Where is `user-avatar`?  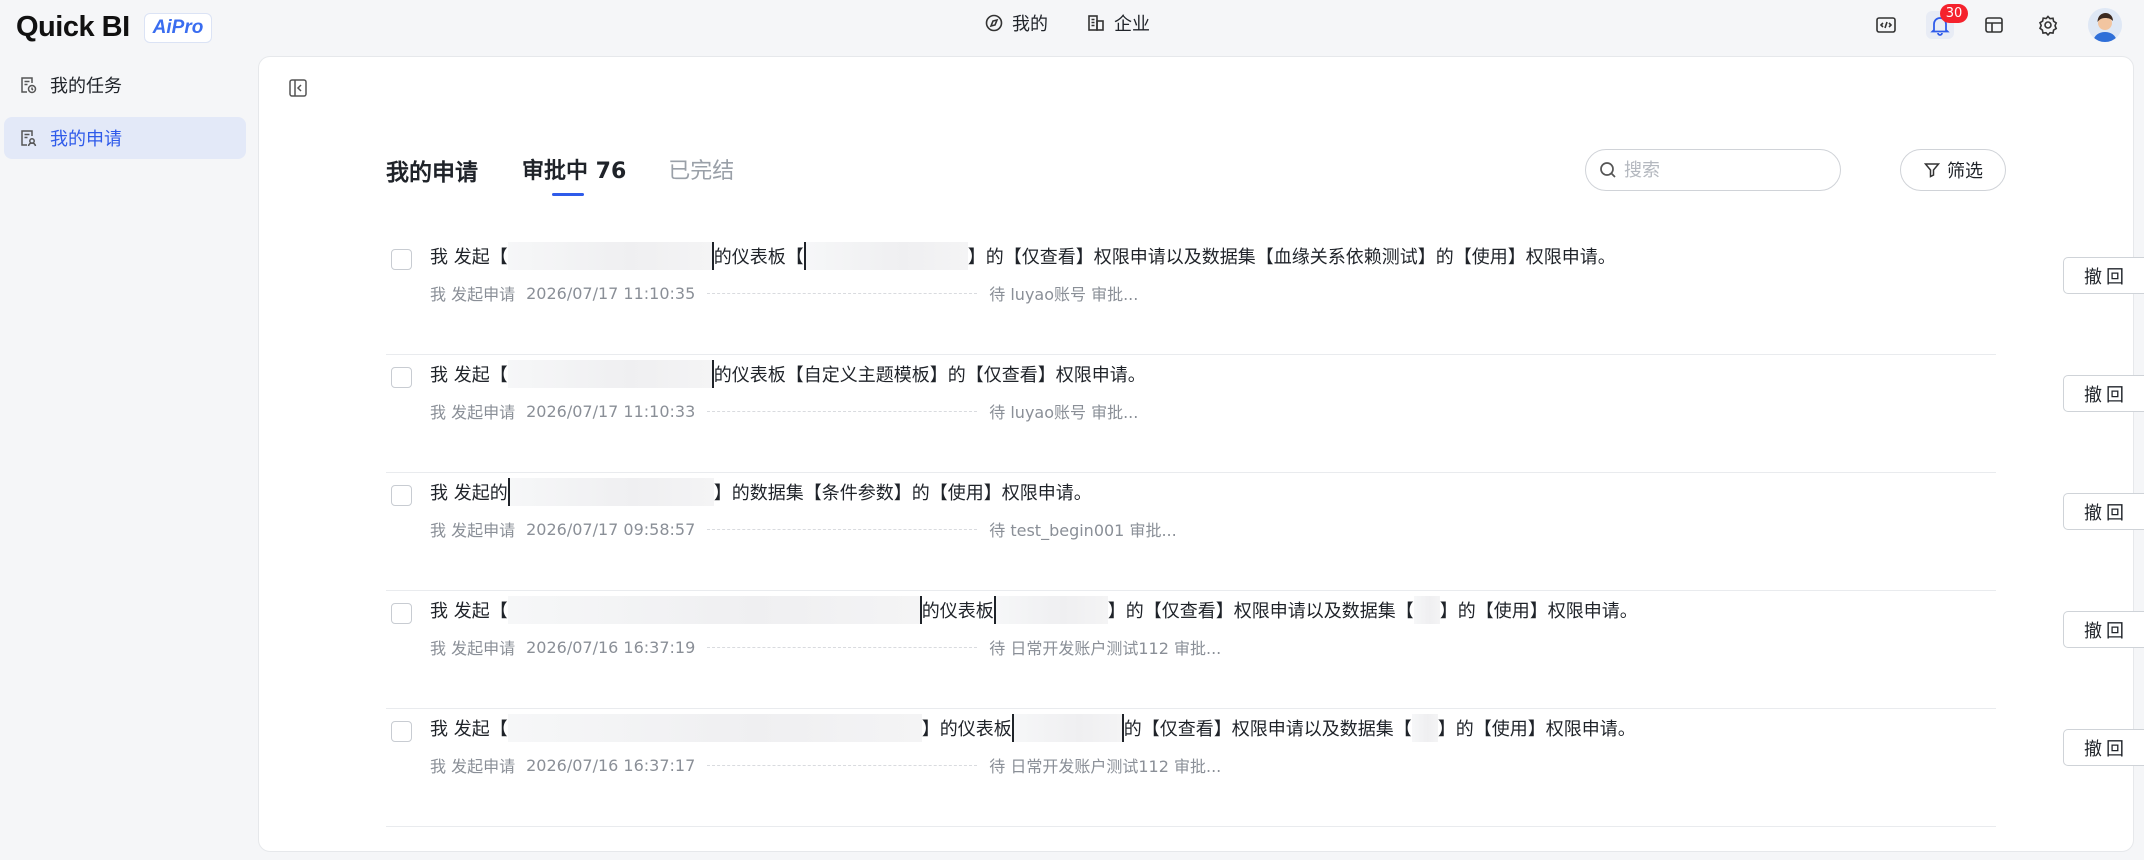 user-avatar is located at coordinates (2105, 25).